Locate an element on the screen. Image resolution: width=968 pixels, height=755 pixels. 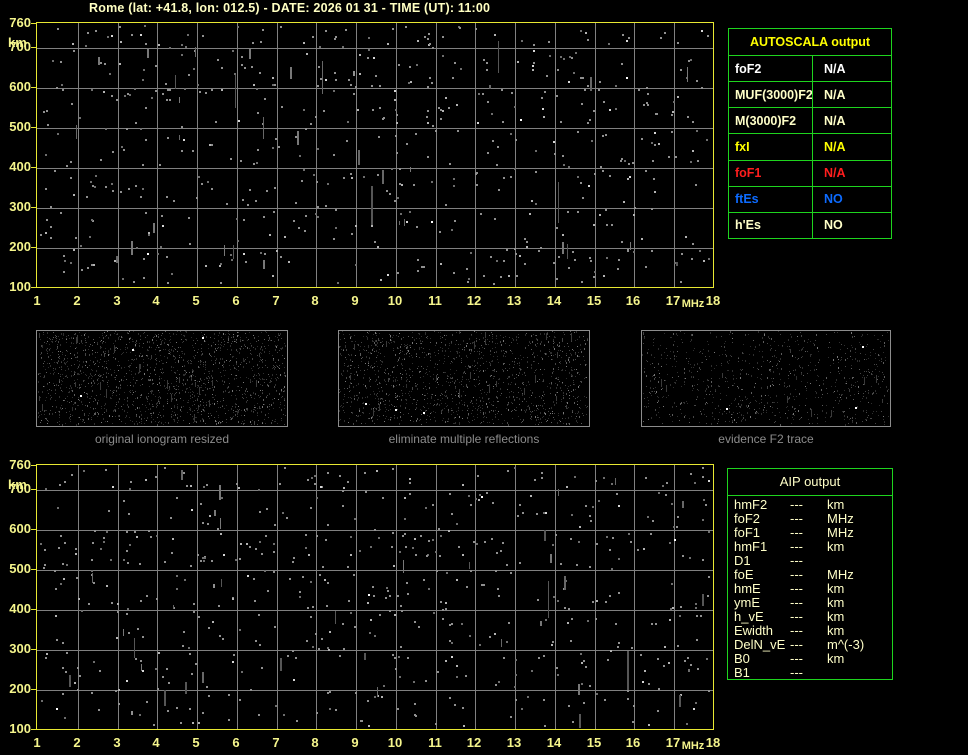
x-axis-label: 7 is located at coordinates (276, 742).